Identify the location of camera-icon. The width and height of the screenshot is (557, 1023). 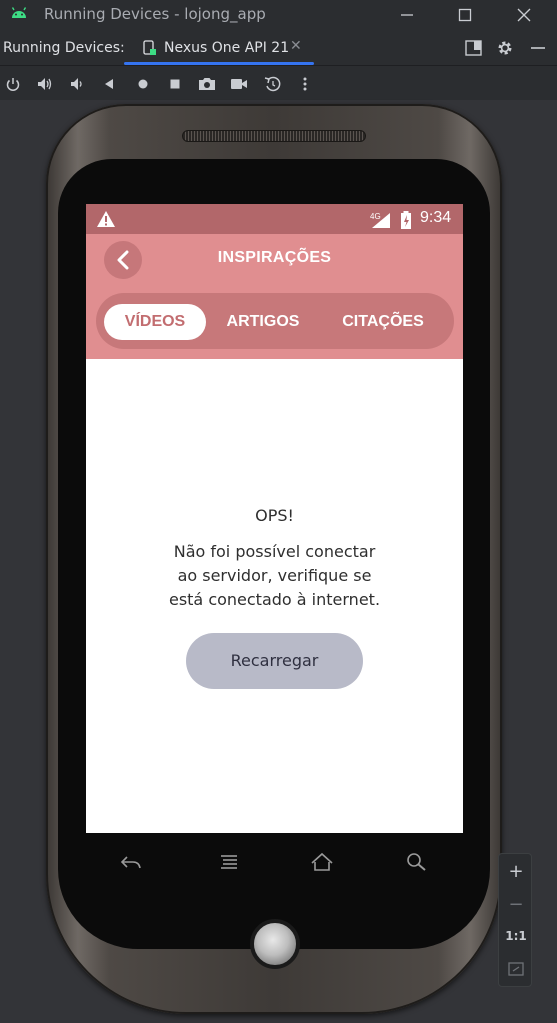
(207, 84).